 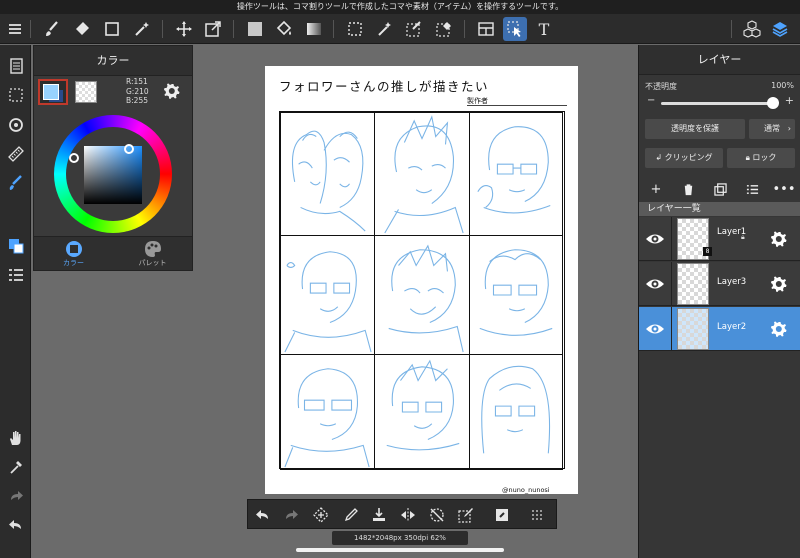 What do you see at coordinates (537, 515) in the screenshot?
I see `grid-dots-icon` at bounding box center [537, 515].